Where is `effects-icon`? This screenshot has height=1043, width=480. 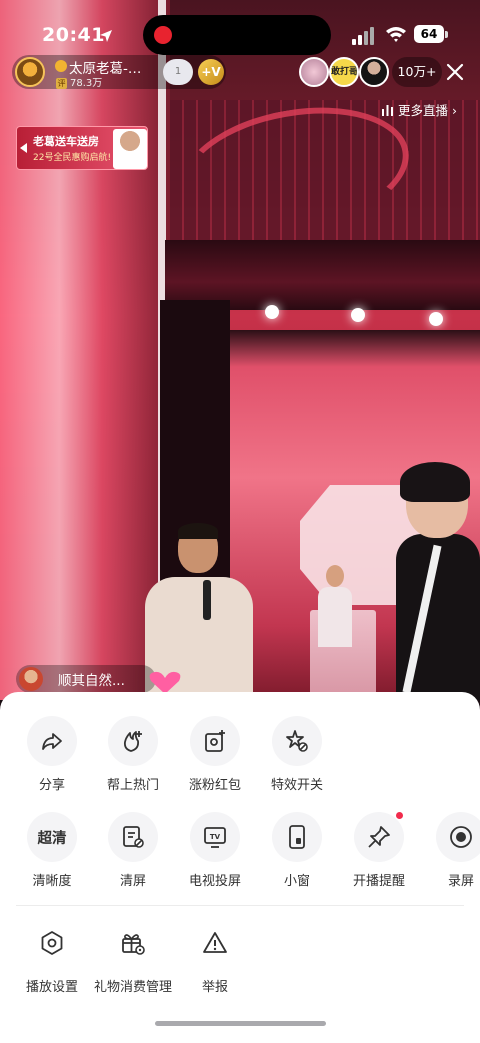
effects-icon is located at coordinates (297, 741).